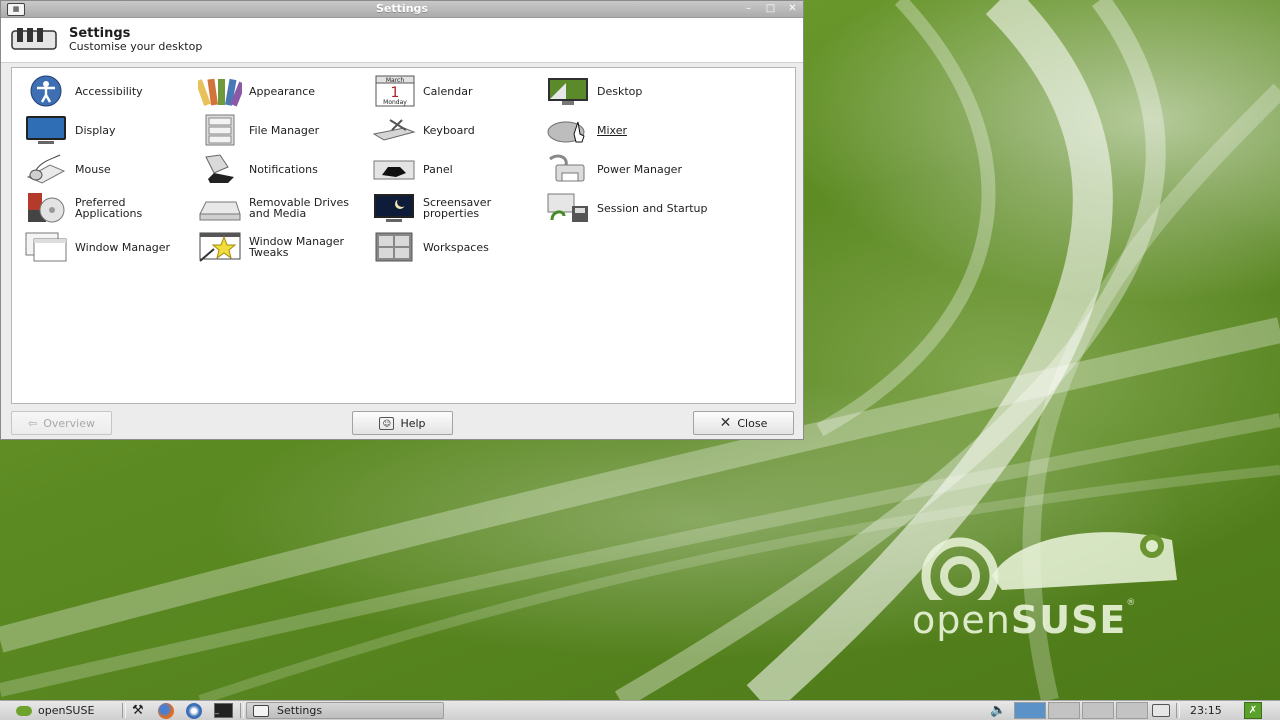 The width and height of the screenshot is (1280, 720). I want to click on network-button, so click(1161, 710).